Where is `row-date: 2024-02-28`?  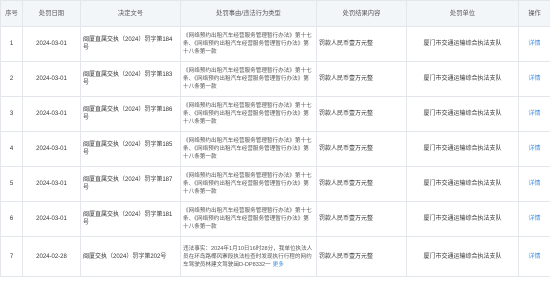
row-date: 2024-02-28 is located at coordinates (51, 256).